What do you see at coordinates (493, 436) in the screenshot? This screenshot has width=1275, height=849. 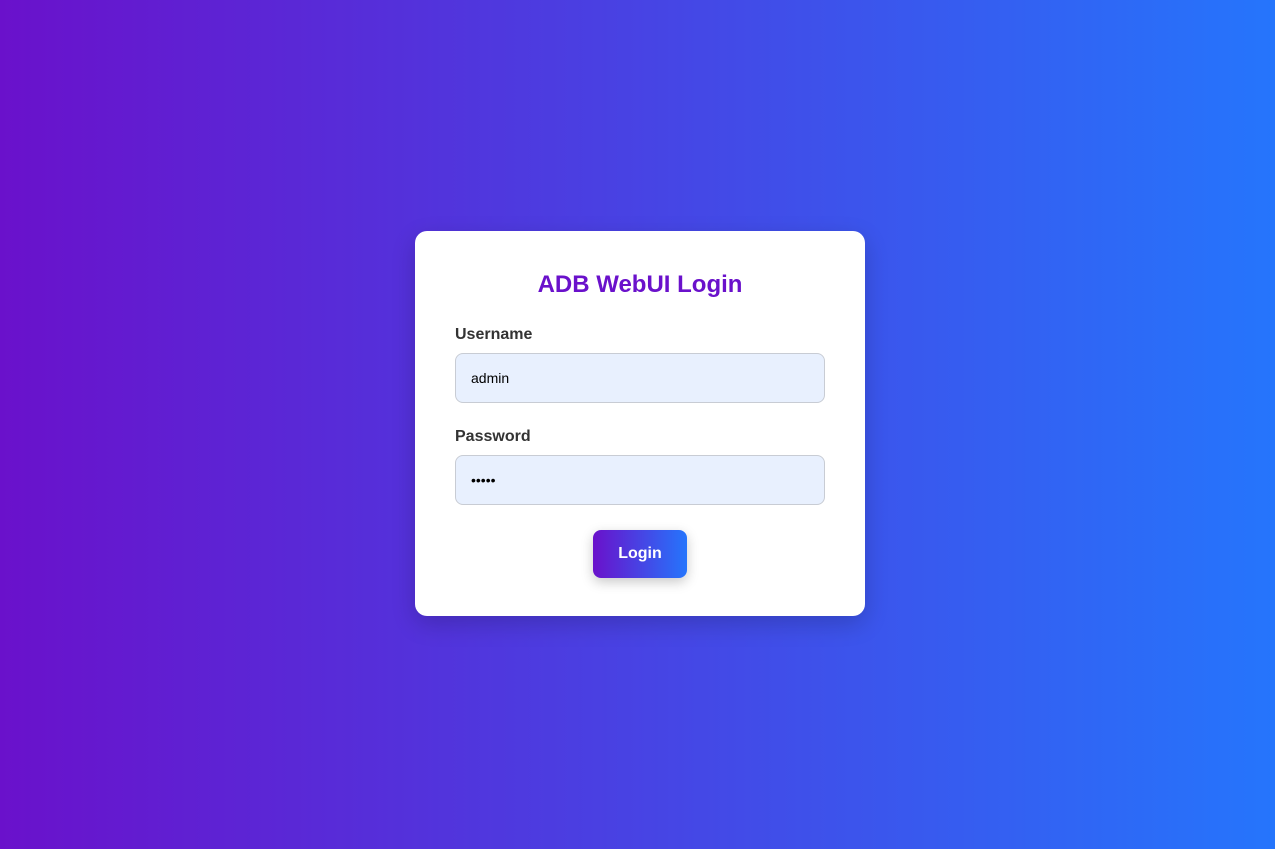 I see `password-label: Password` at bounding box center [493, 436].